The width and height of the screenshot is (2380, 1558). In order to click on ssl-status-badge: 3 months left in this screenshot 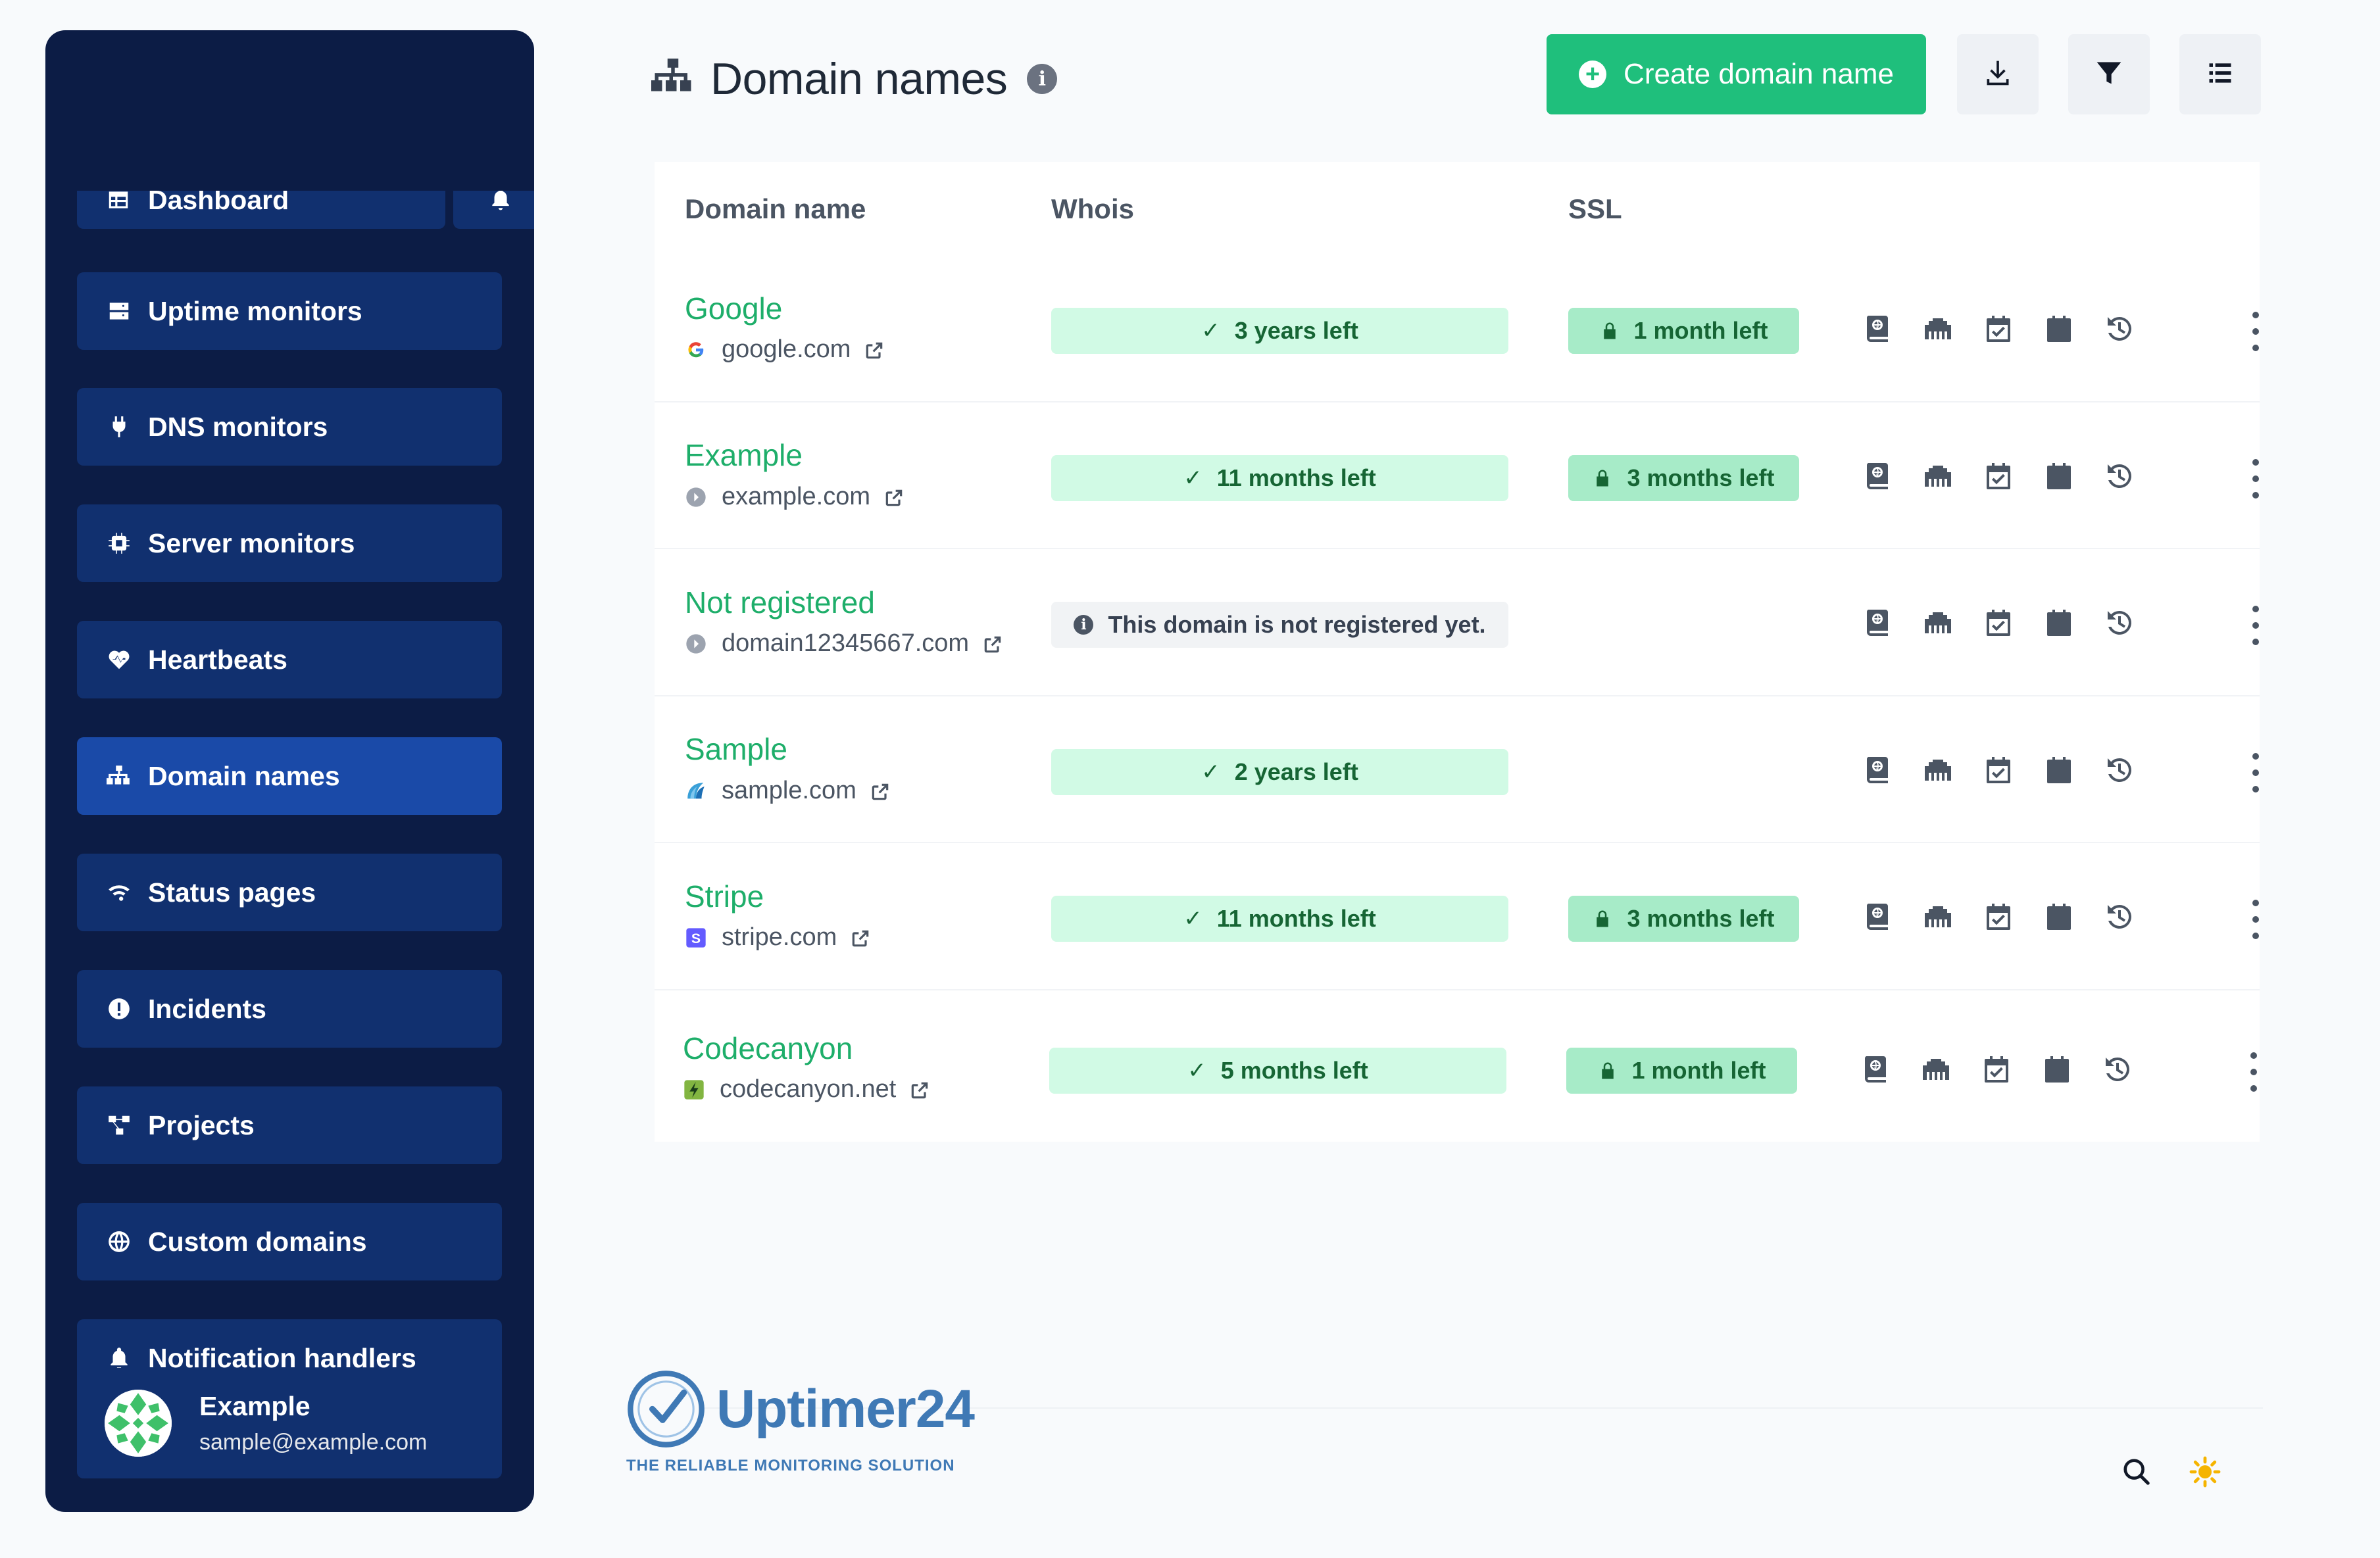, I will do `click(1683, 478)`.